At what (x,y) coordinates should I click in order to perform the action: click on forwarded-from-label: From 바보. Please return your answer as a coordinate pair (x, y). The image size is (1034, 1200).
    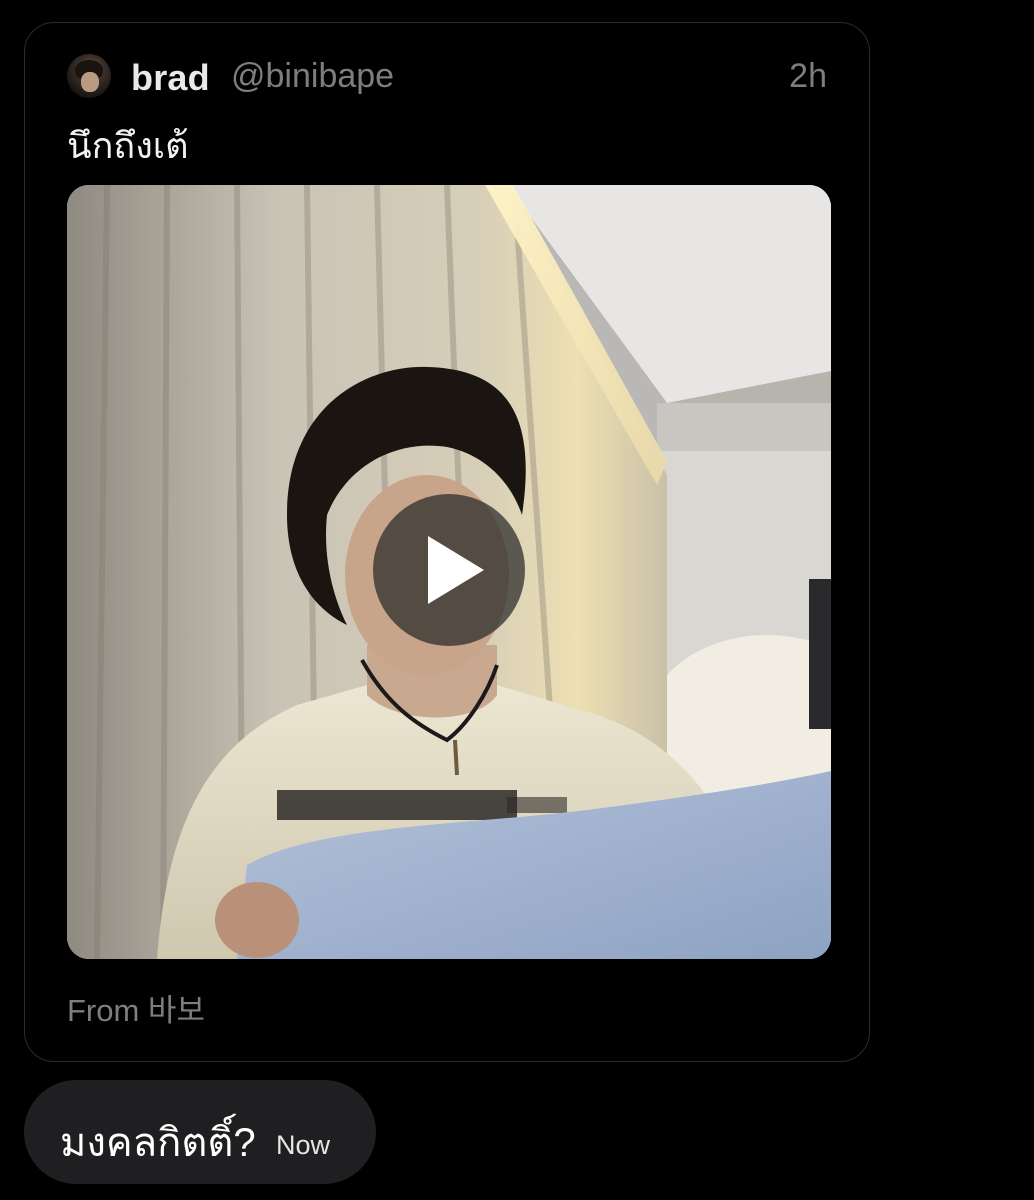
    Looking at the image, I should click on (136, 1010).